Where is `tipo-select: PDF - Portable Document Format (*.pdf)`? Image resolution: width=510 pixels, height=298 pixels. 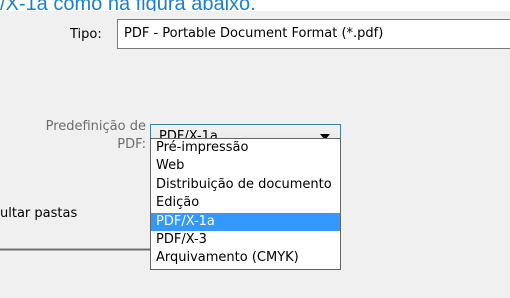
tipo-select: PDF - Portable Document Format (*.pdf) is located at coordinates (313, 34).